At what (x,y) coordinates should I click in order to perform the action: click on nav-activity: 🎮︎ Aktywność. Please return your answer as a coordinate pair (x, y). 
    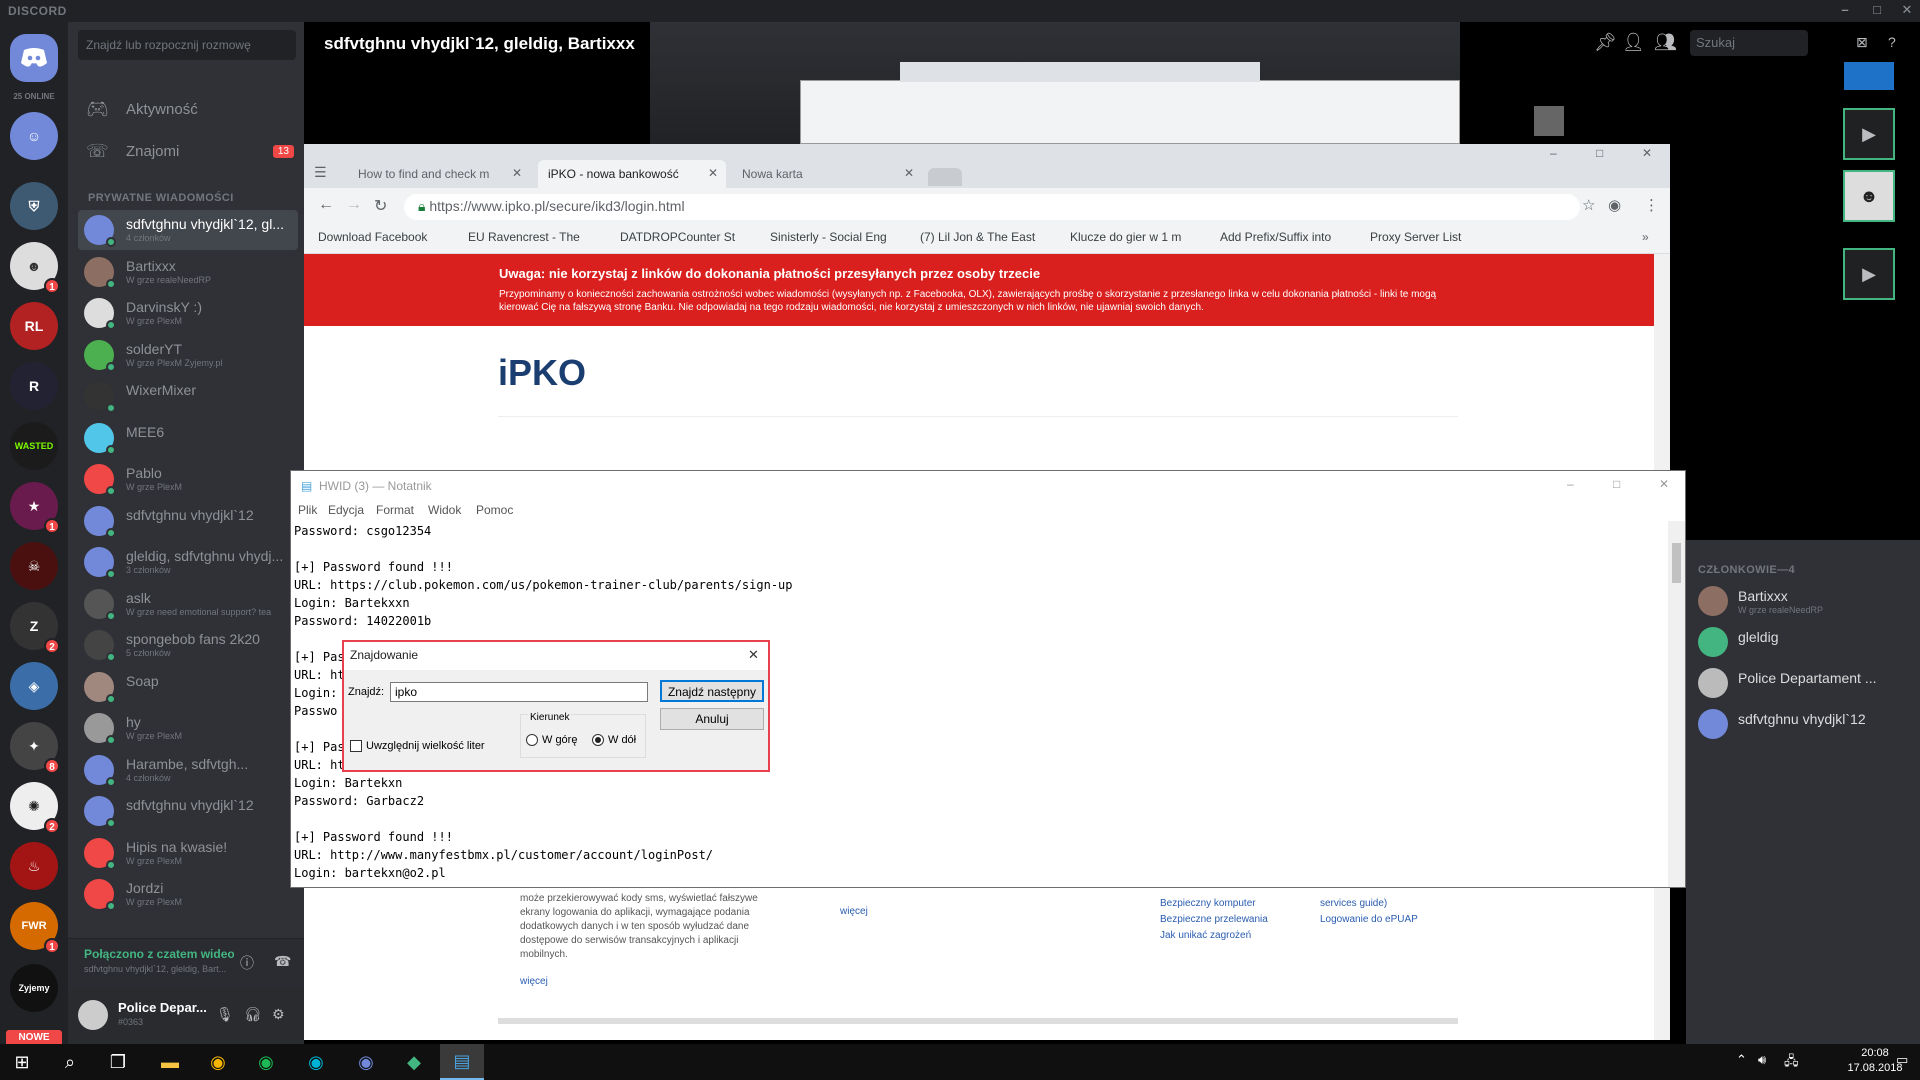
    Looking at the image, I should click on (188, 109).